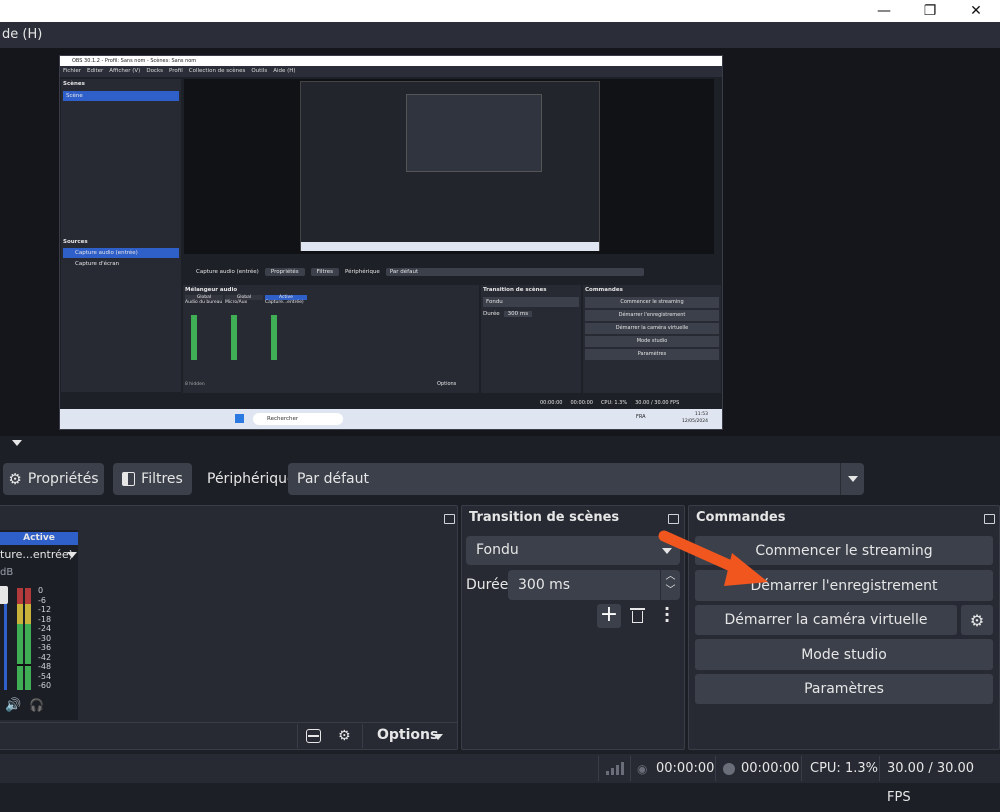 This screenshot has height=812, width=1000. Describe the element at coordinates (195, 384) in the screenshot. I see `nested-hidden-count: 8 hidden` at that location.